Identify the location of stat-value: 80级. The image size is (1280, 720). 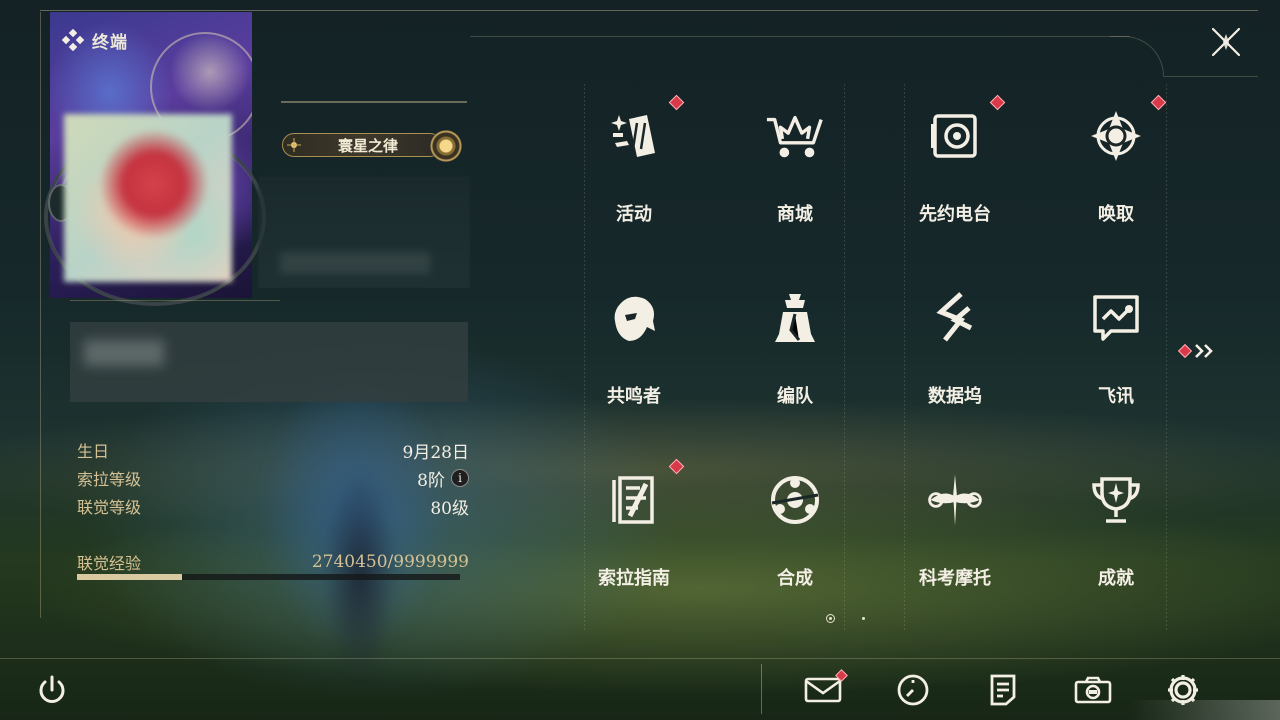
(449, 508).